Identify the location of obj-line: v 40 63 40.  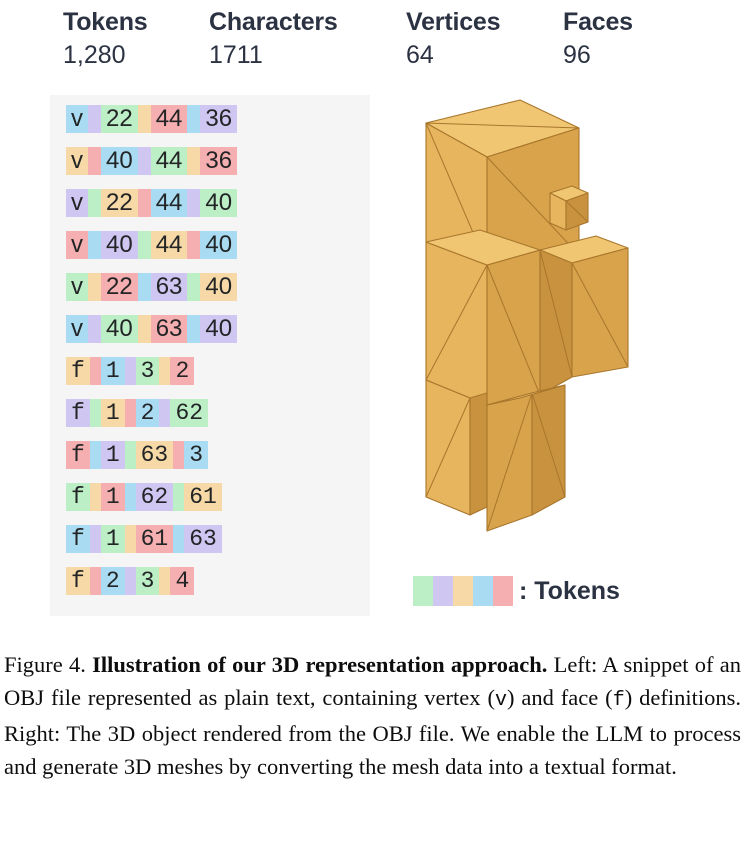
(152, 329).